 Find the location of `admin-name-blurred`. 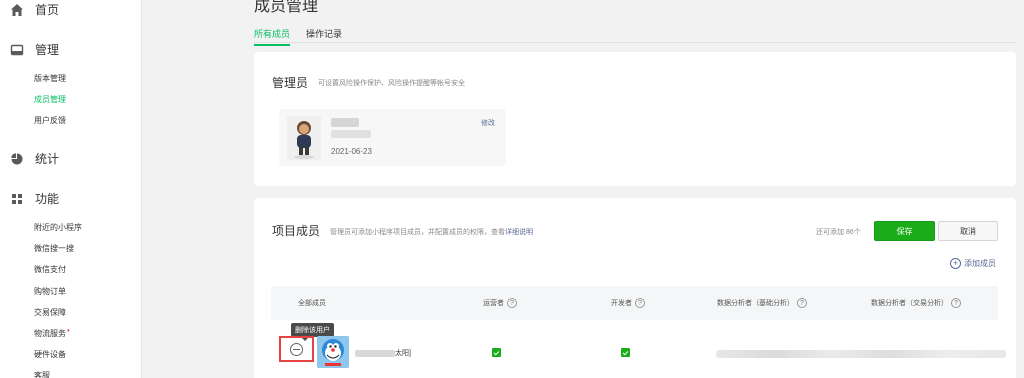

admin-name-blurred is located at coordinates (345, 122).